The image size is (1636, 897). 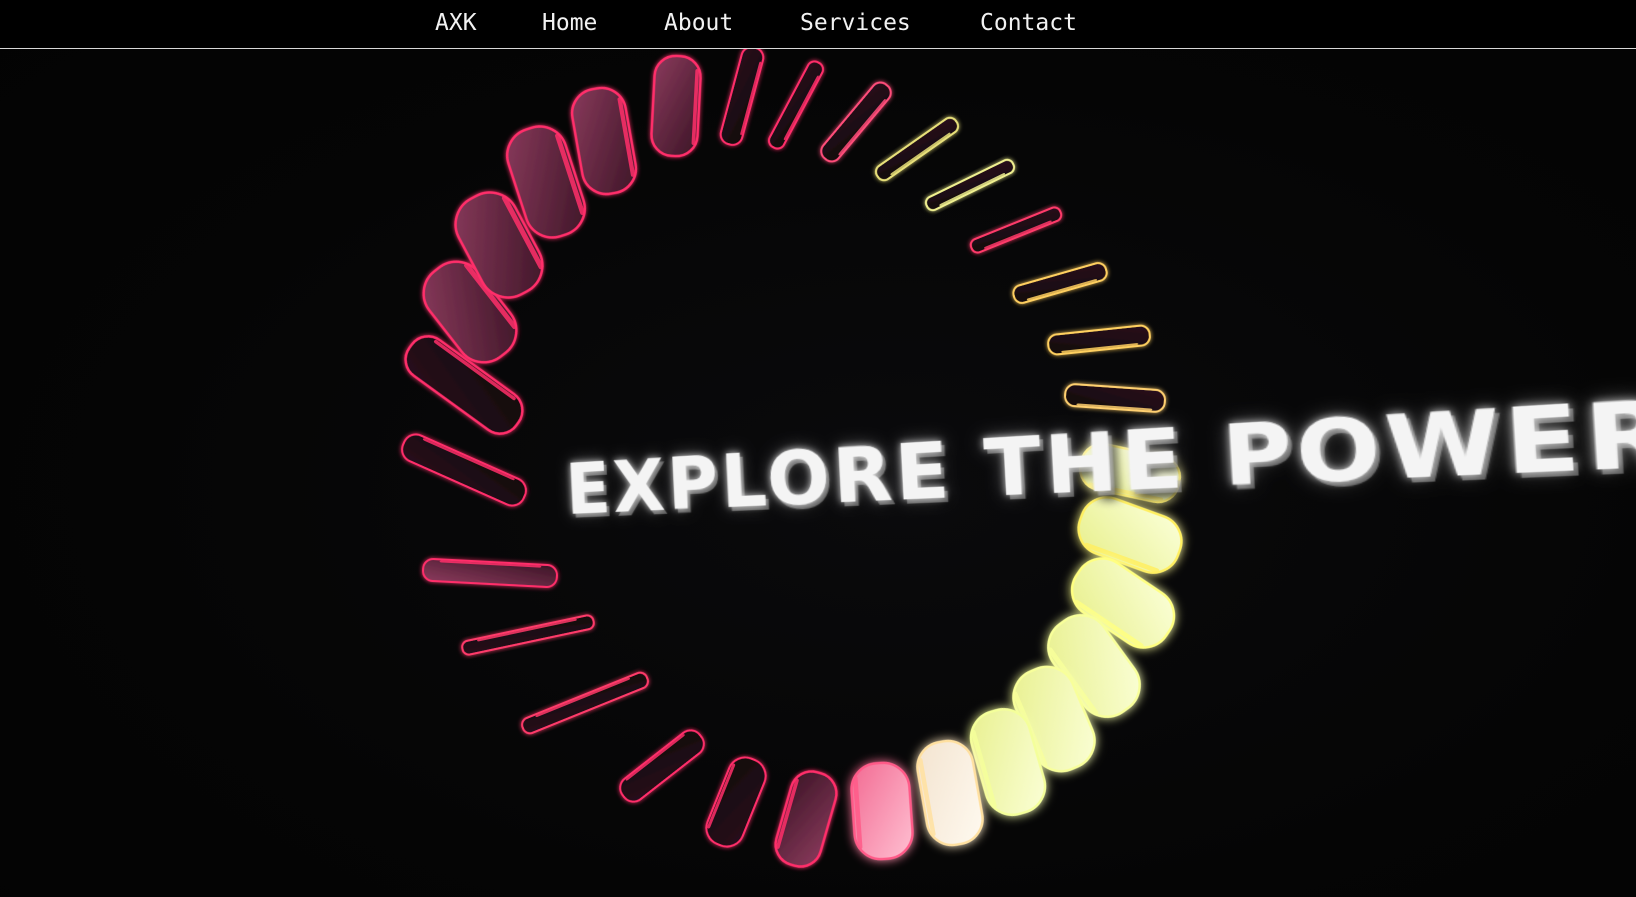 I want to click on nav-link-services: Services, so click(x=855, y=23).